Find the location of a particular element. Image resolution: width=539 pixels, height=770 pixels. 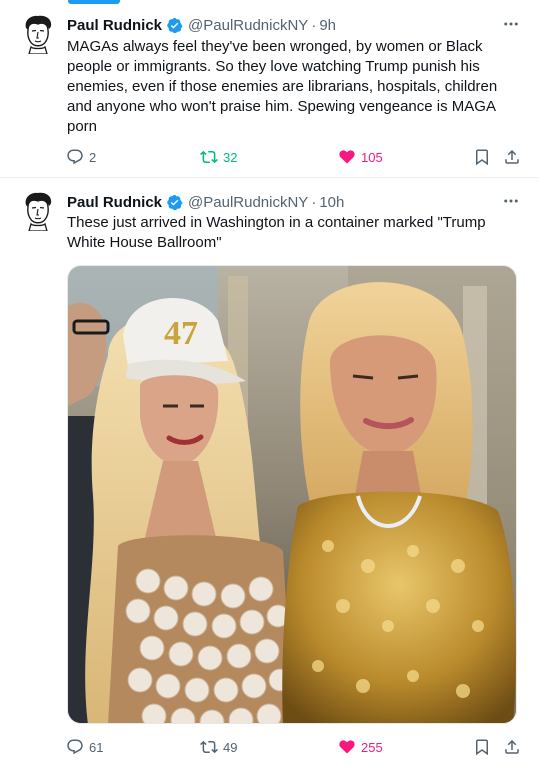

retweet-count: 32 is located at coordinates (230, 157).